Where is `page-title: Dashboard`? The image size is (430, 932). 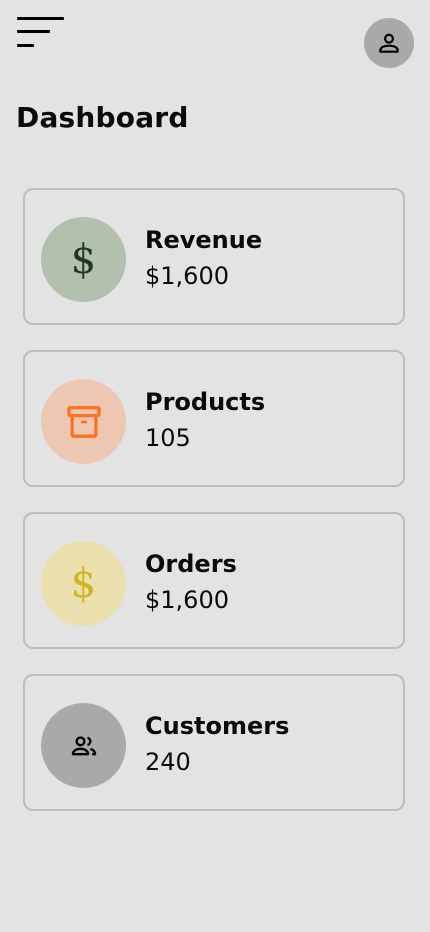
page-title: Dashboard is located at coordinates (102, 117).